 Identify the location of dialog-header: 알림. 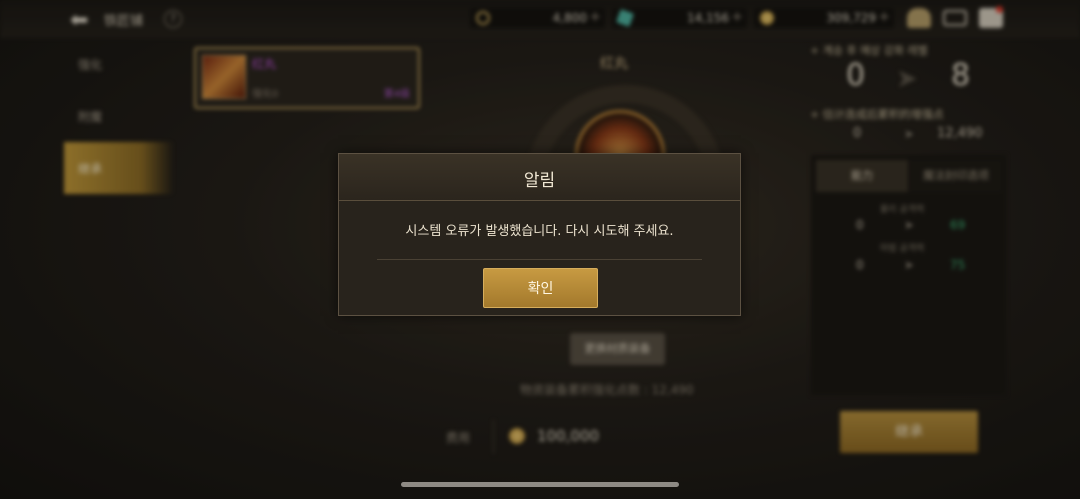
(539, 177).